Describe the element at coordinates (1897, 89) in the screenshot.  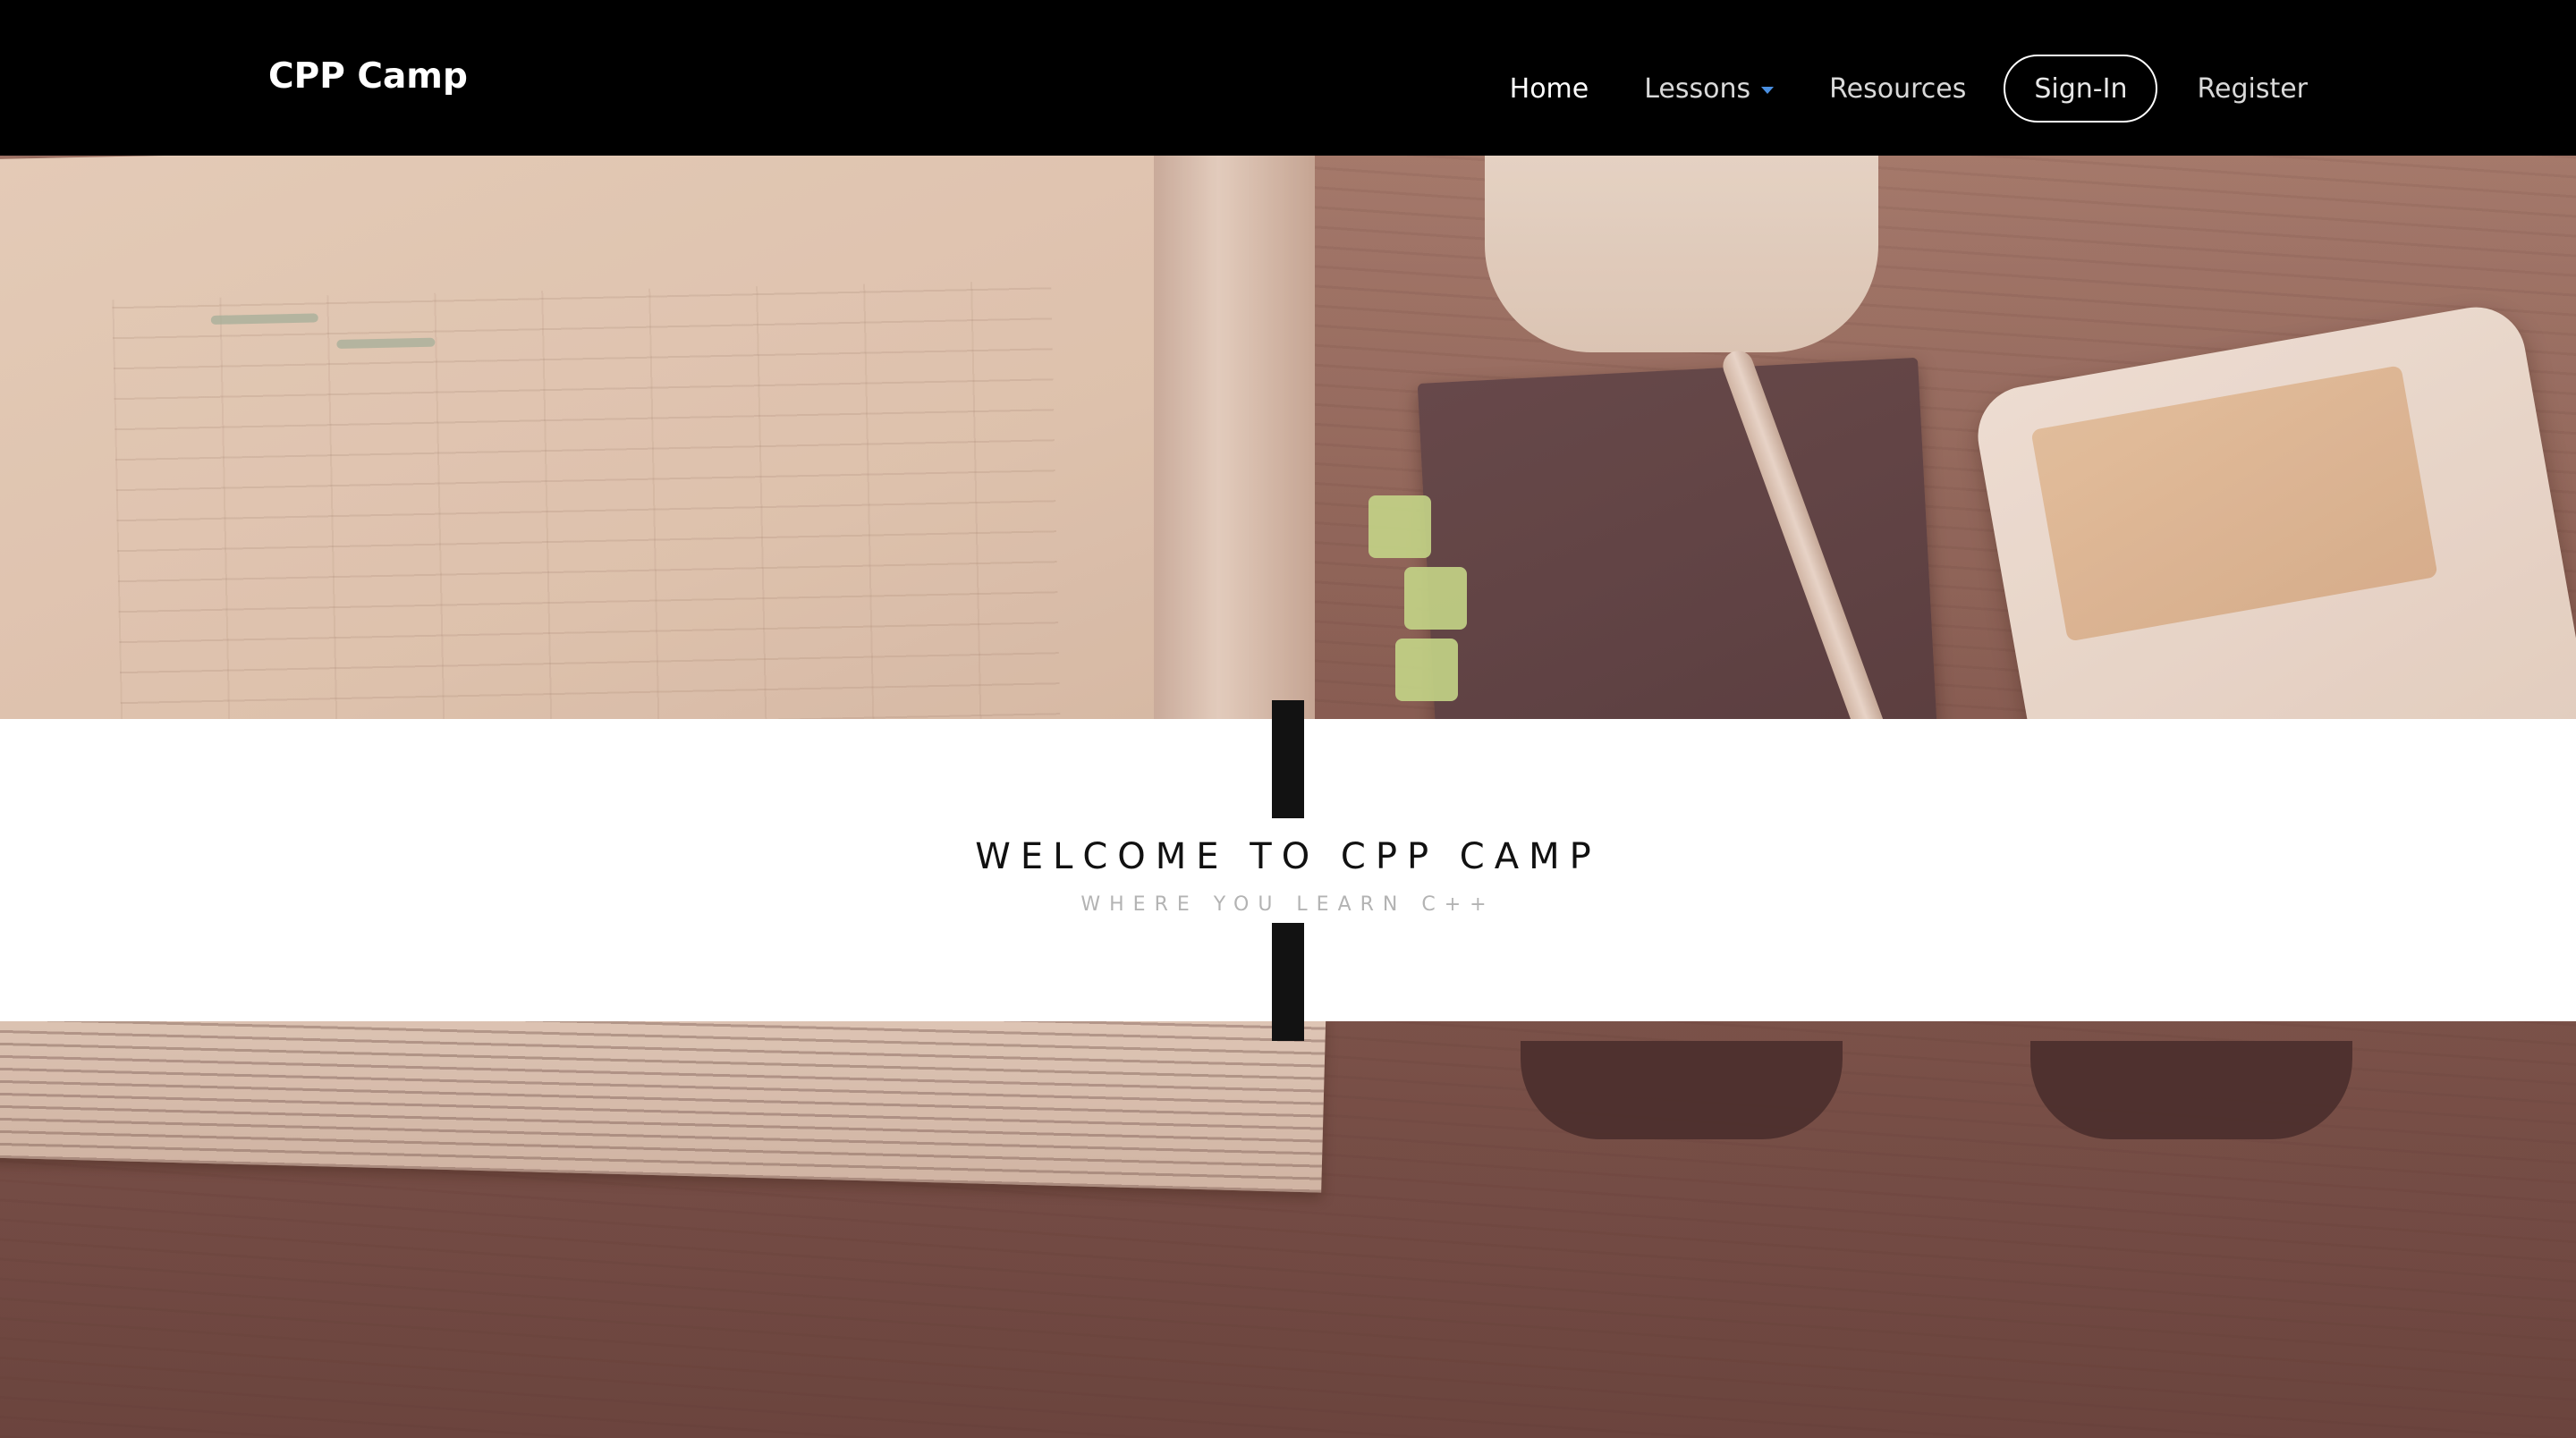
I see `nav-resources: Resources` at that location.